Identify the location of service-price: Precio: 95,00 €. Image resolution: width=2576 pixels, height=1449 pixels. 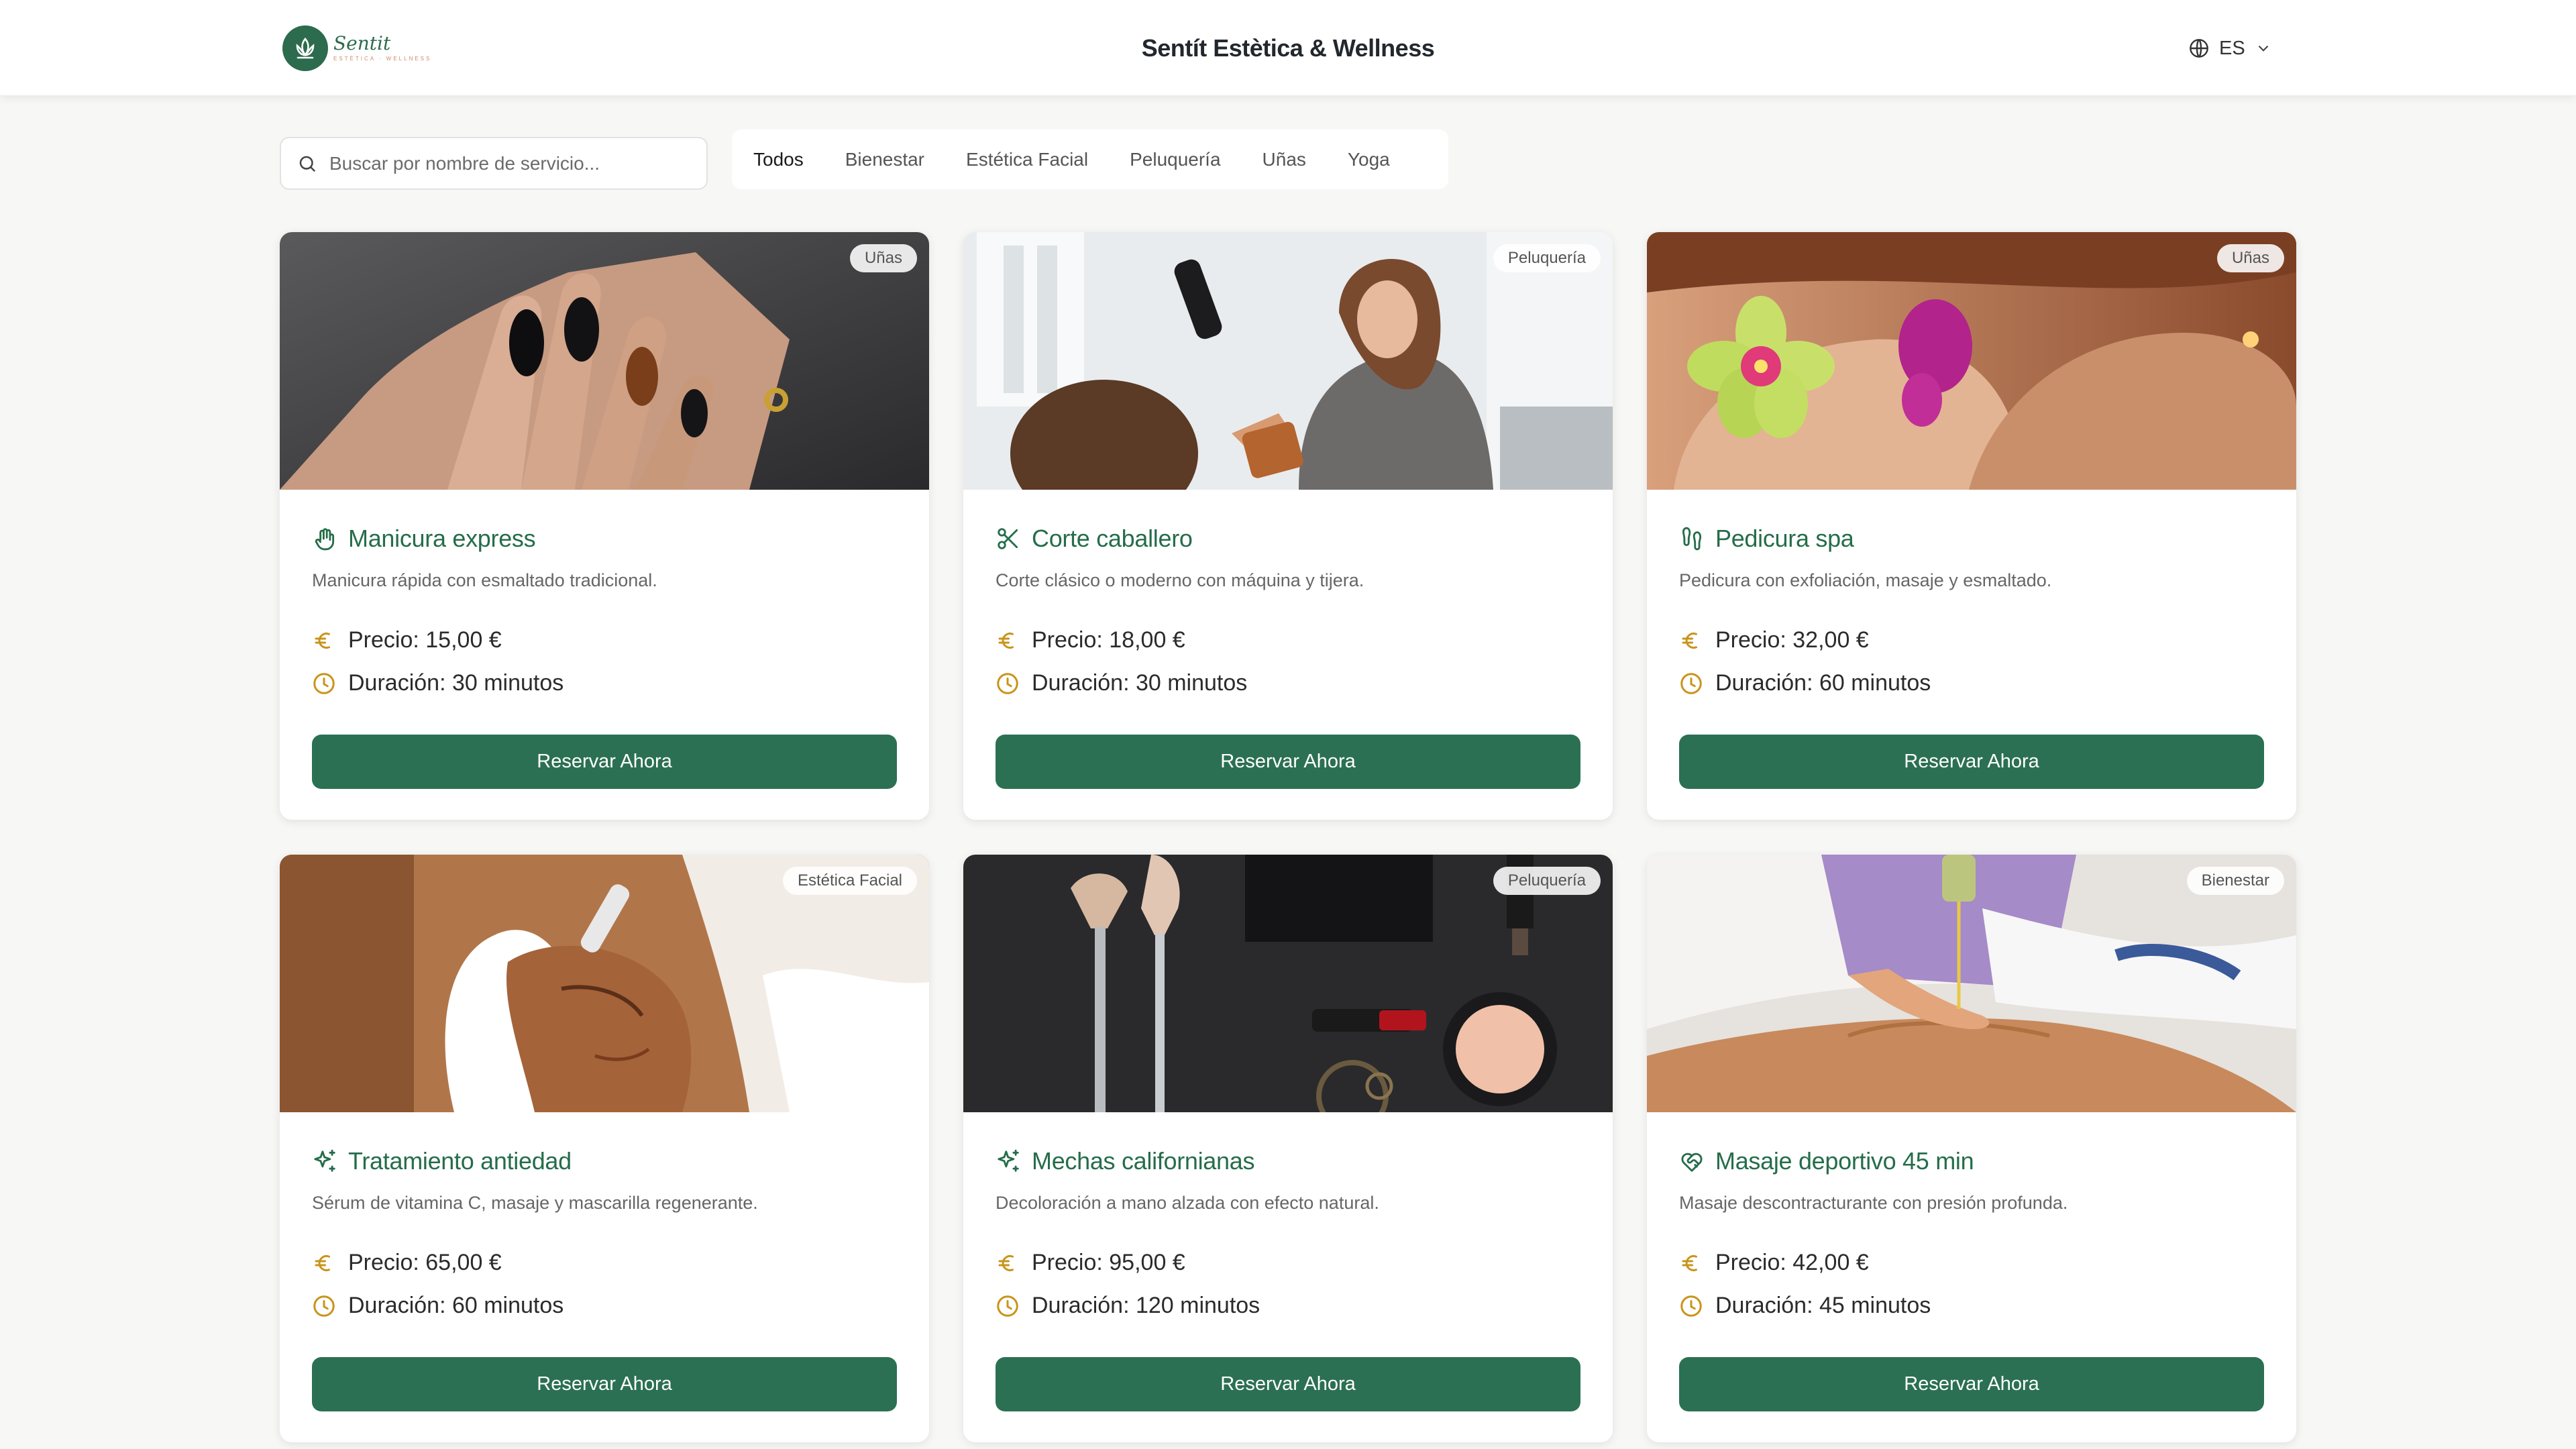
(1090, 1263).